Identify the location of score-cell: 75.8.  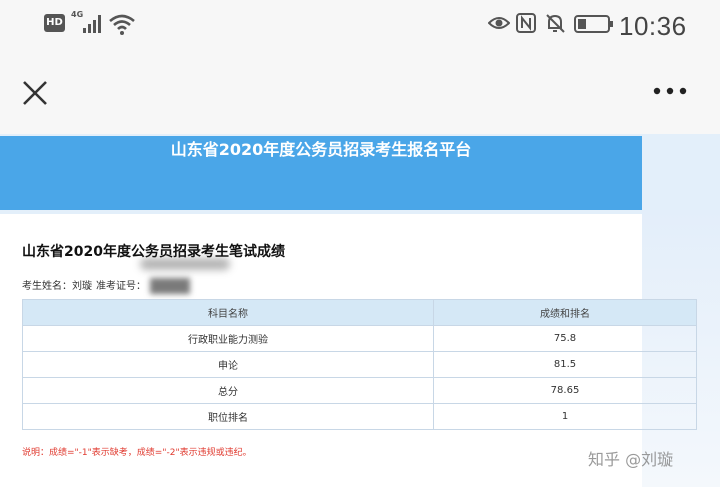
(565, 338).